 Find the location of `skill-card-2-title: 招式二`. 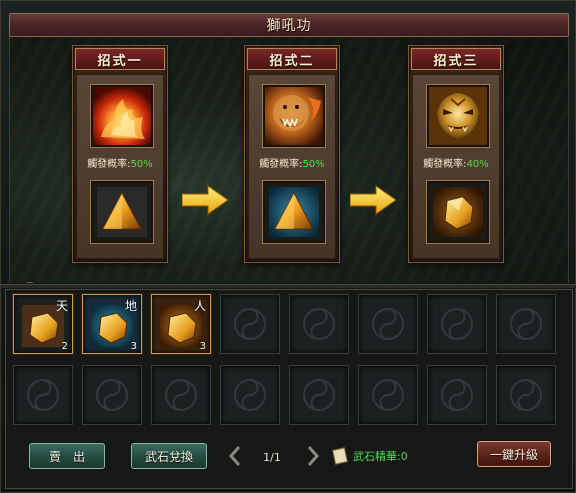

skill-card-2-title: 招式二 is located at coordinates (292, 61).